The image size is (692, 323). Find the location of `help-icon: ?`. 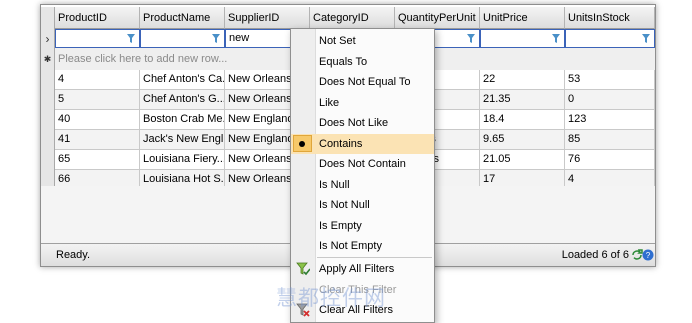

help-icon: ? is located at coordinates (648, 255).